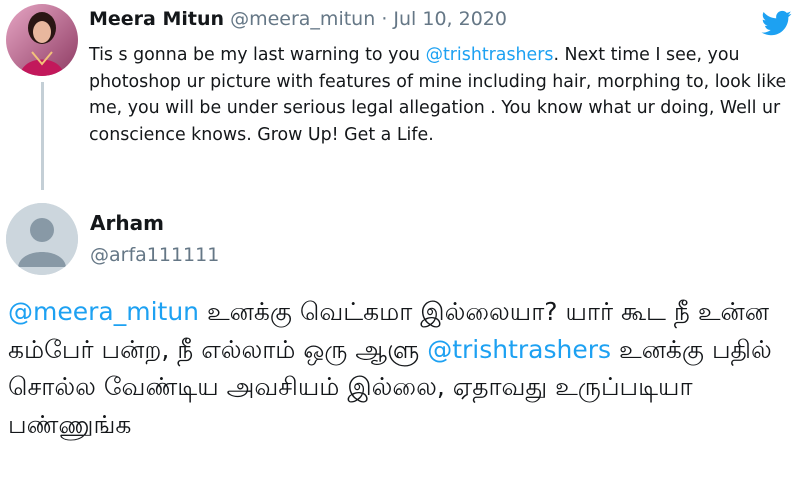 The image size is (800, 491). I want to click on default-avatar-icon, so click(42, 239).